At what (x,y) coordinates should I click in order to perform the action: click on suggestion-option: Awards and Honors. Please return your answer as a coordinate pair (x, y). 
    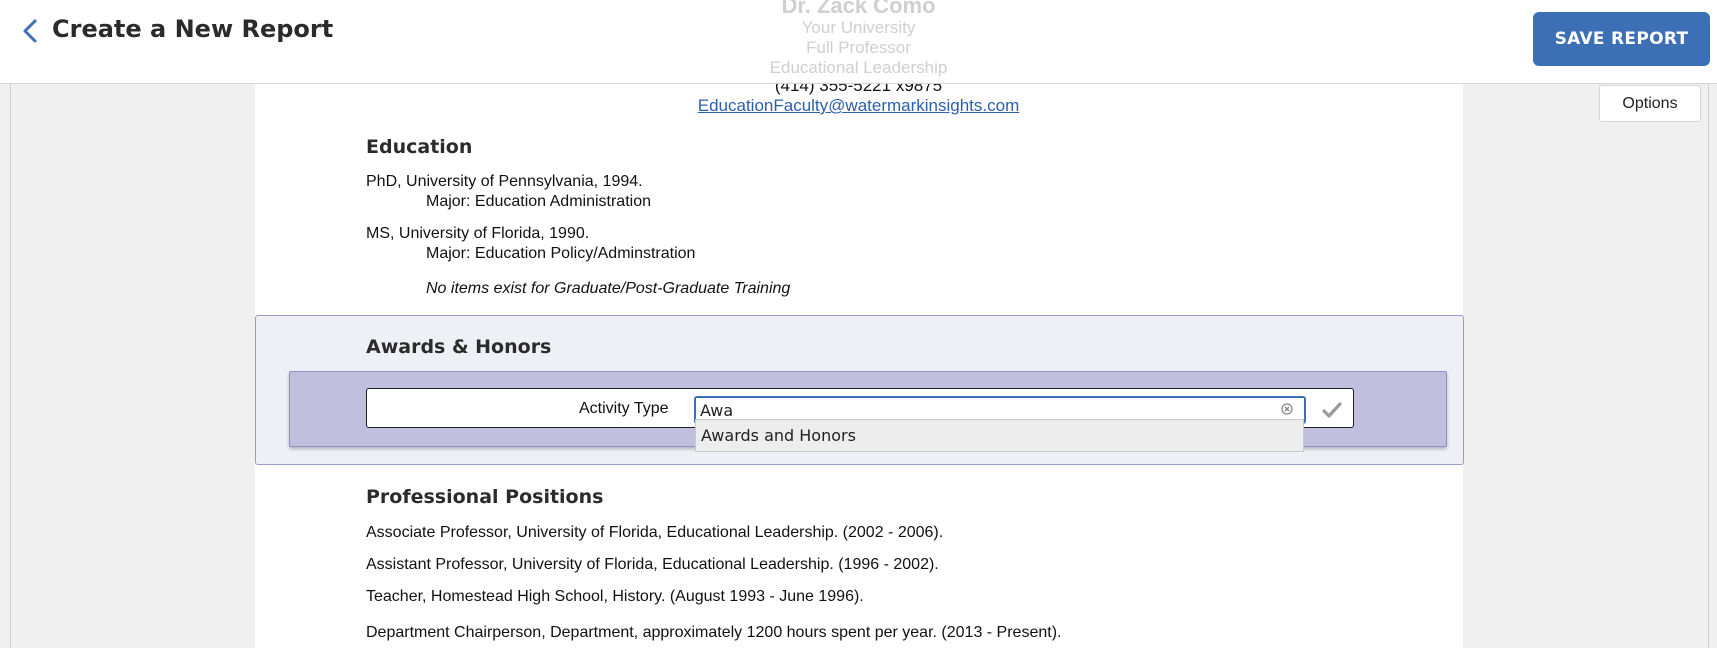
    Looking at the image, I should click on (778, 435).